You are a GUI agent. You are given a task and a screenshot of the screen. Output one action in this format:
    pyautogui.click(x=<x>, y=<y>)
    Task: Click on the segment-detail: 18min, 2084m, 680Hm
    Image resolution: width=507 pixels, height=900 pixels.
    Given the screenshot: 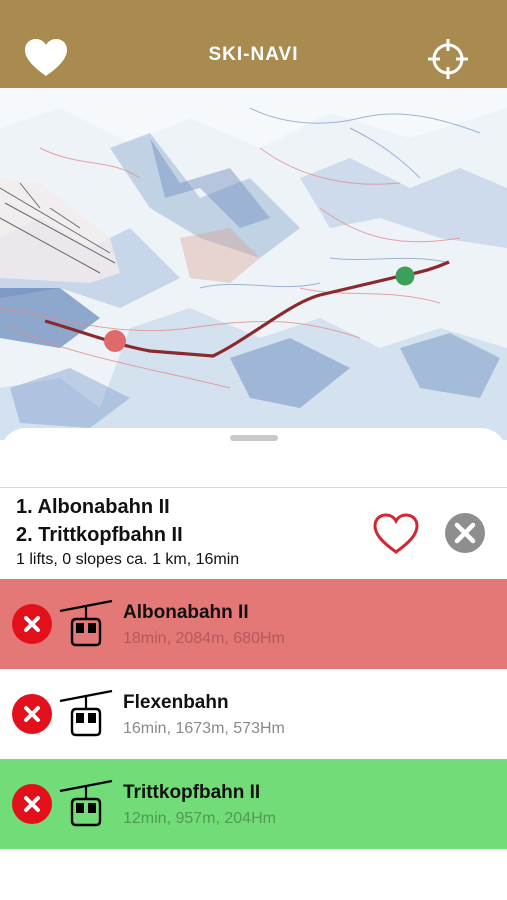 What is the action you would take?
    pyautogui.click(x=204, y=638)
    